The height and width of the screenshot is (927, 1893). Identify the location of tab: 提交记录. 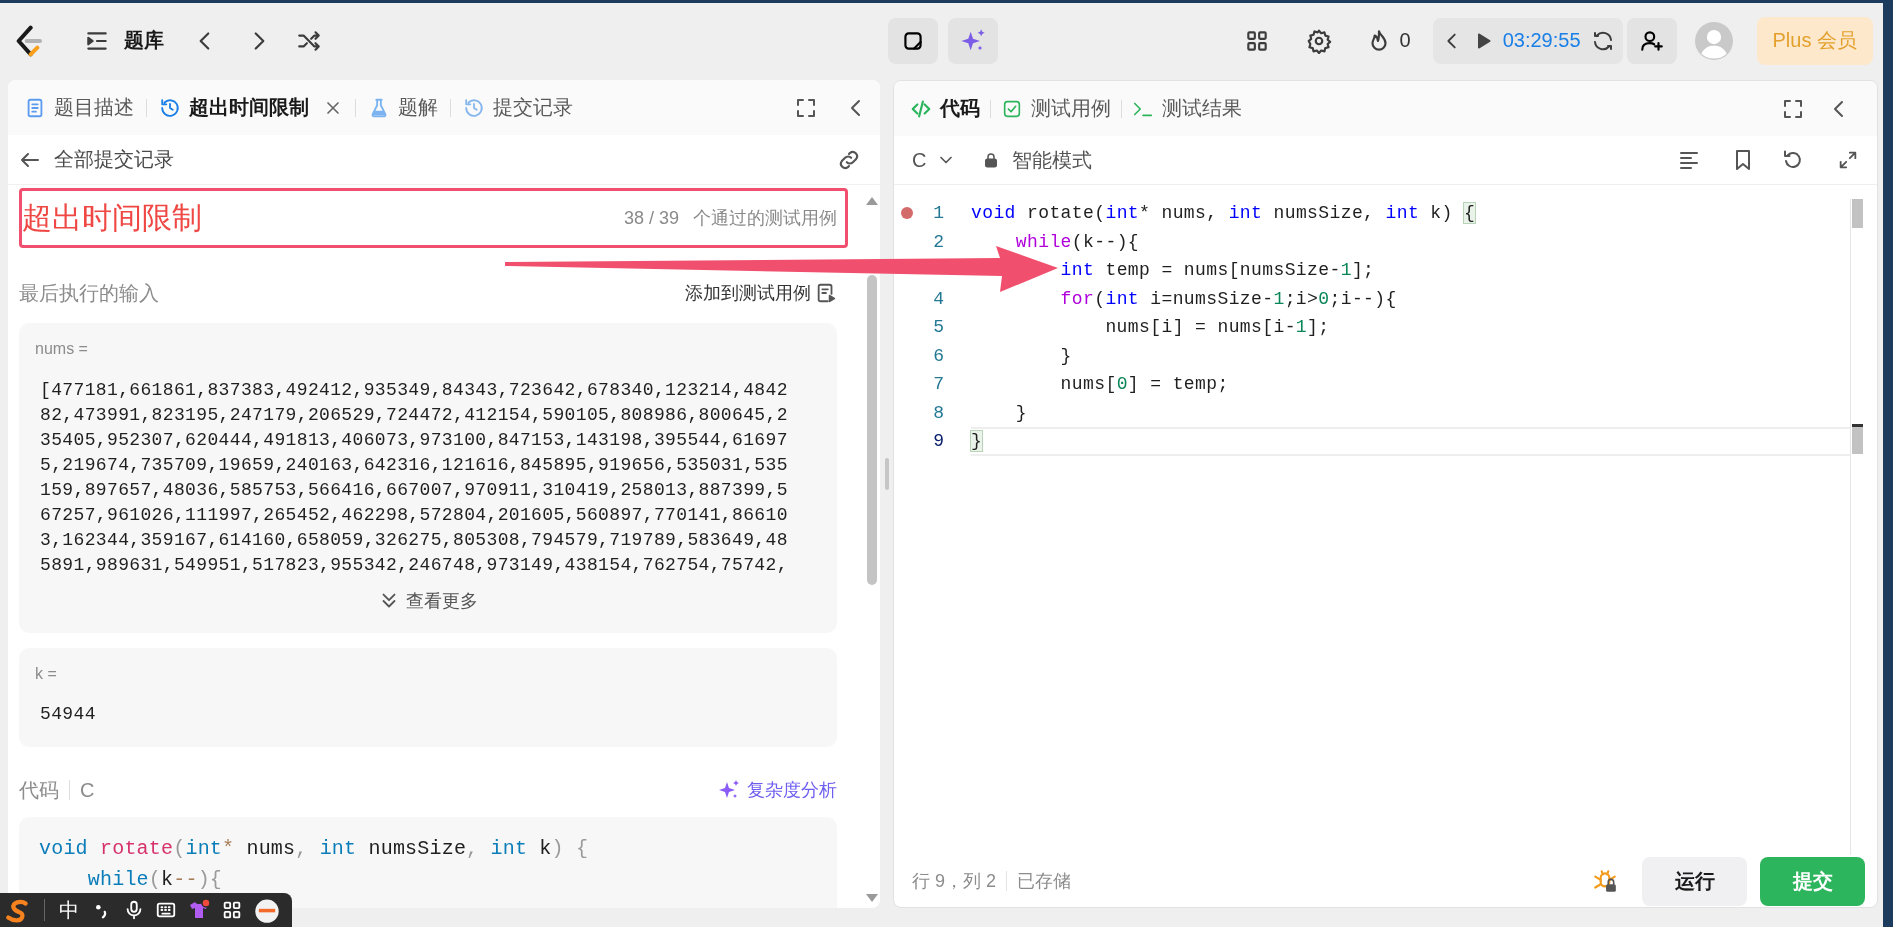
(518, 107).